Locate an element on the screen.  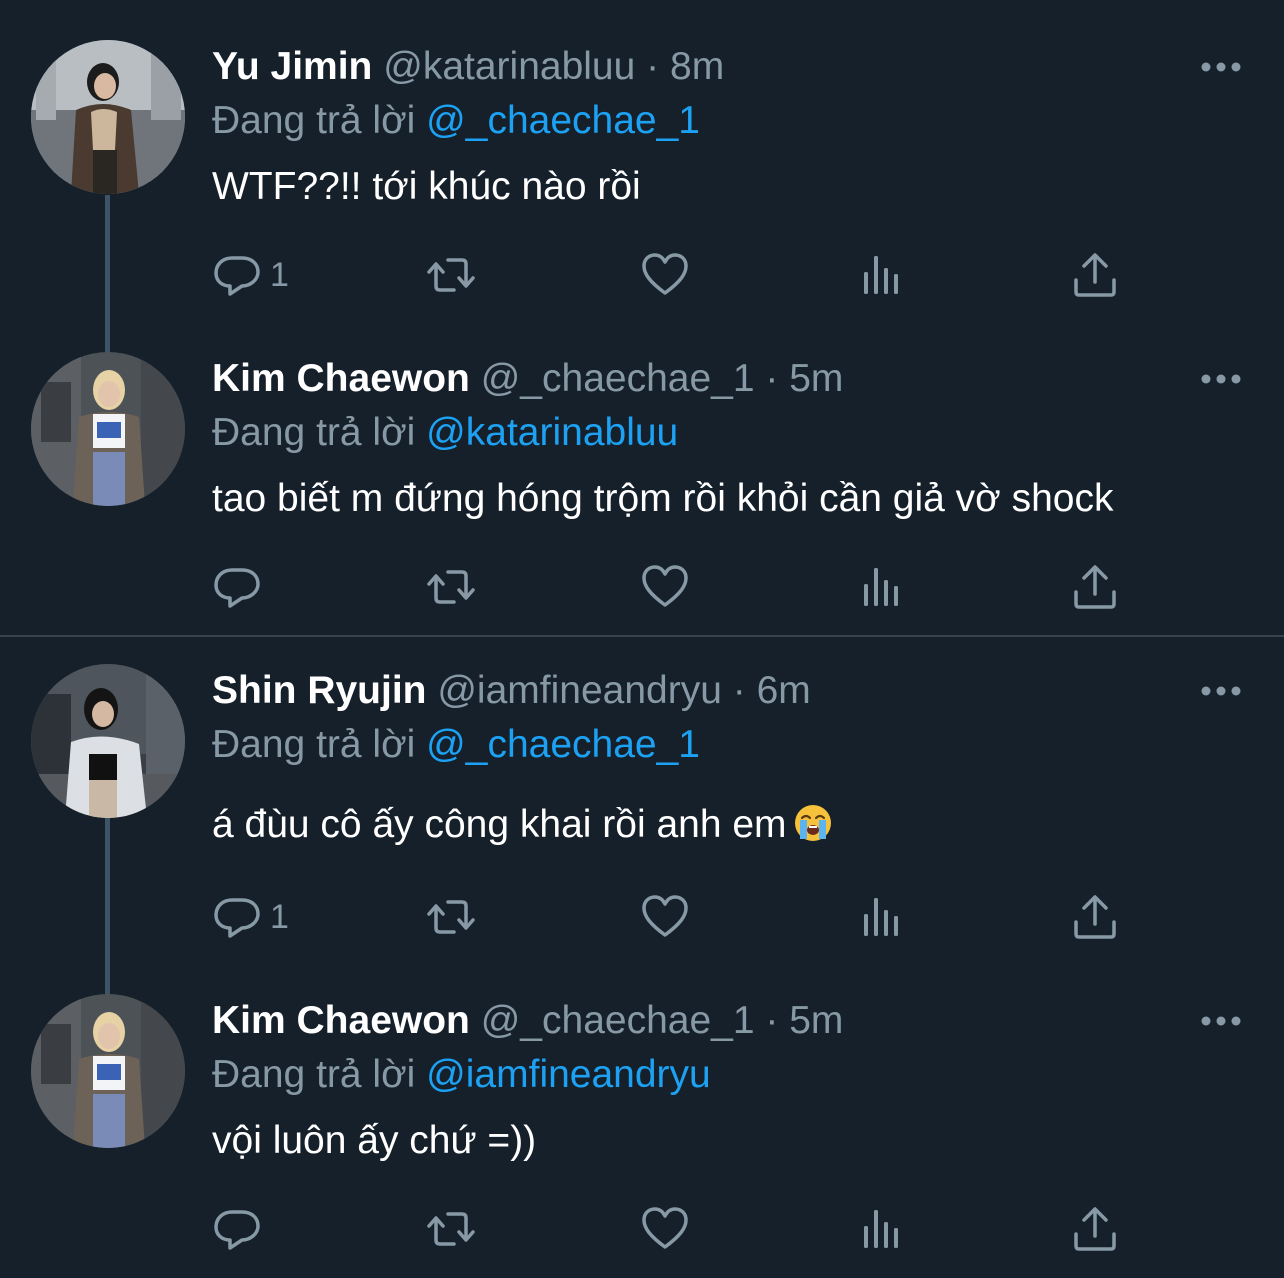
tweet-header: Shin Ryujin @iamfineandryu · 6m is located at coordinates (511, 691).